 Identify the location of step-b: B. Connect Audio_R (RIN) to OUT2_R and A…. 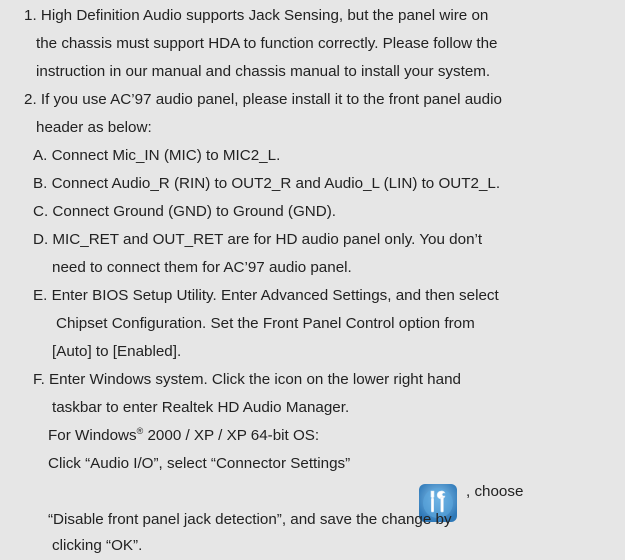
(267, 183).